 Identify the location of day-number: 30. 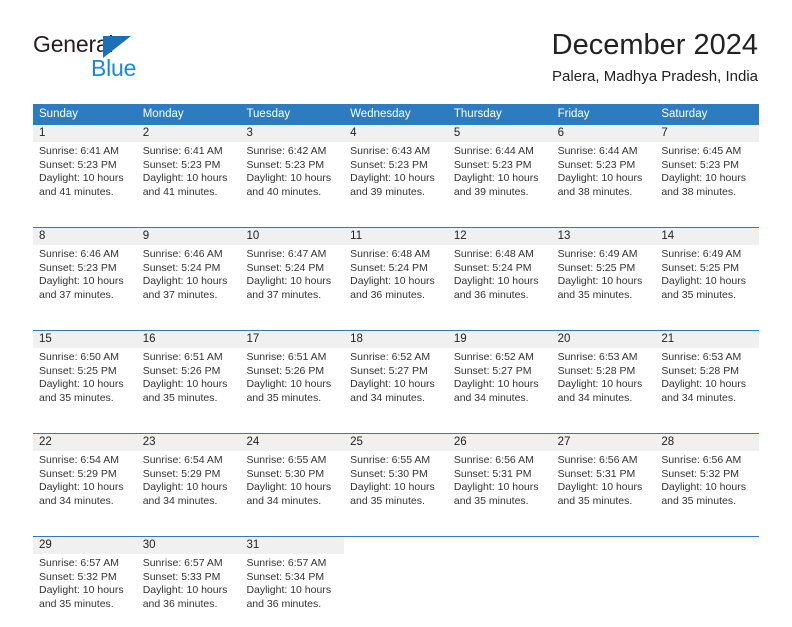
(189, 545).